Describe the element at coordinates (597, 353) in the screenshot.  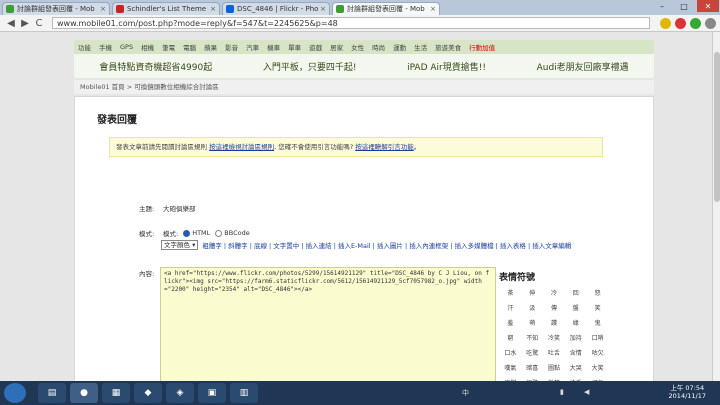
I see `emoticon-item: 咕欠` at that location.